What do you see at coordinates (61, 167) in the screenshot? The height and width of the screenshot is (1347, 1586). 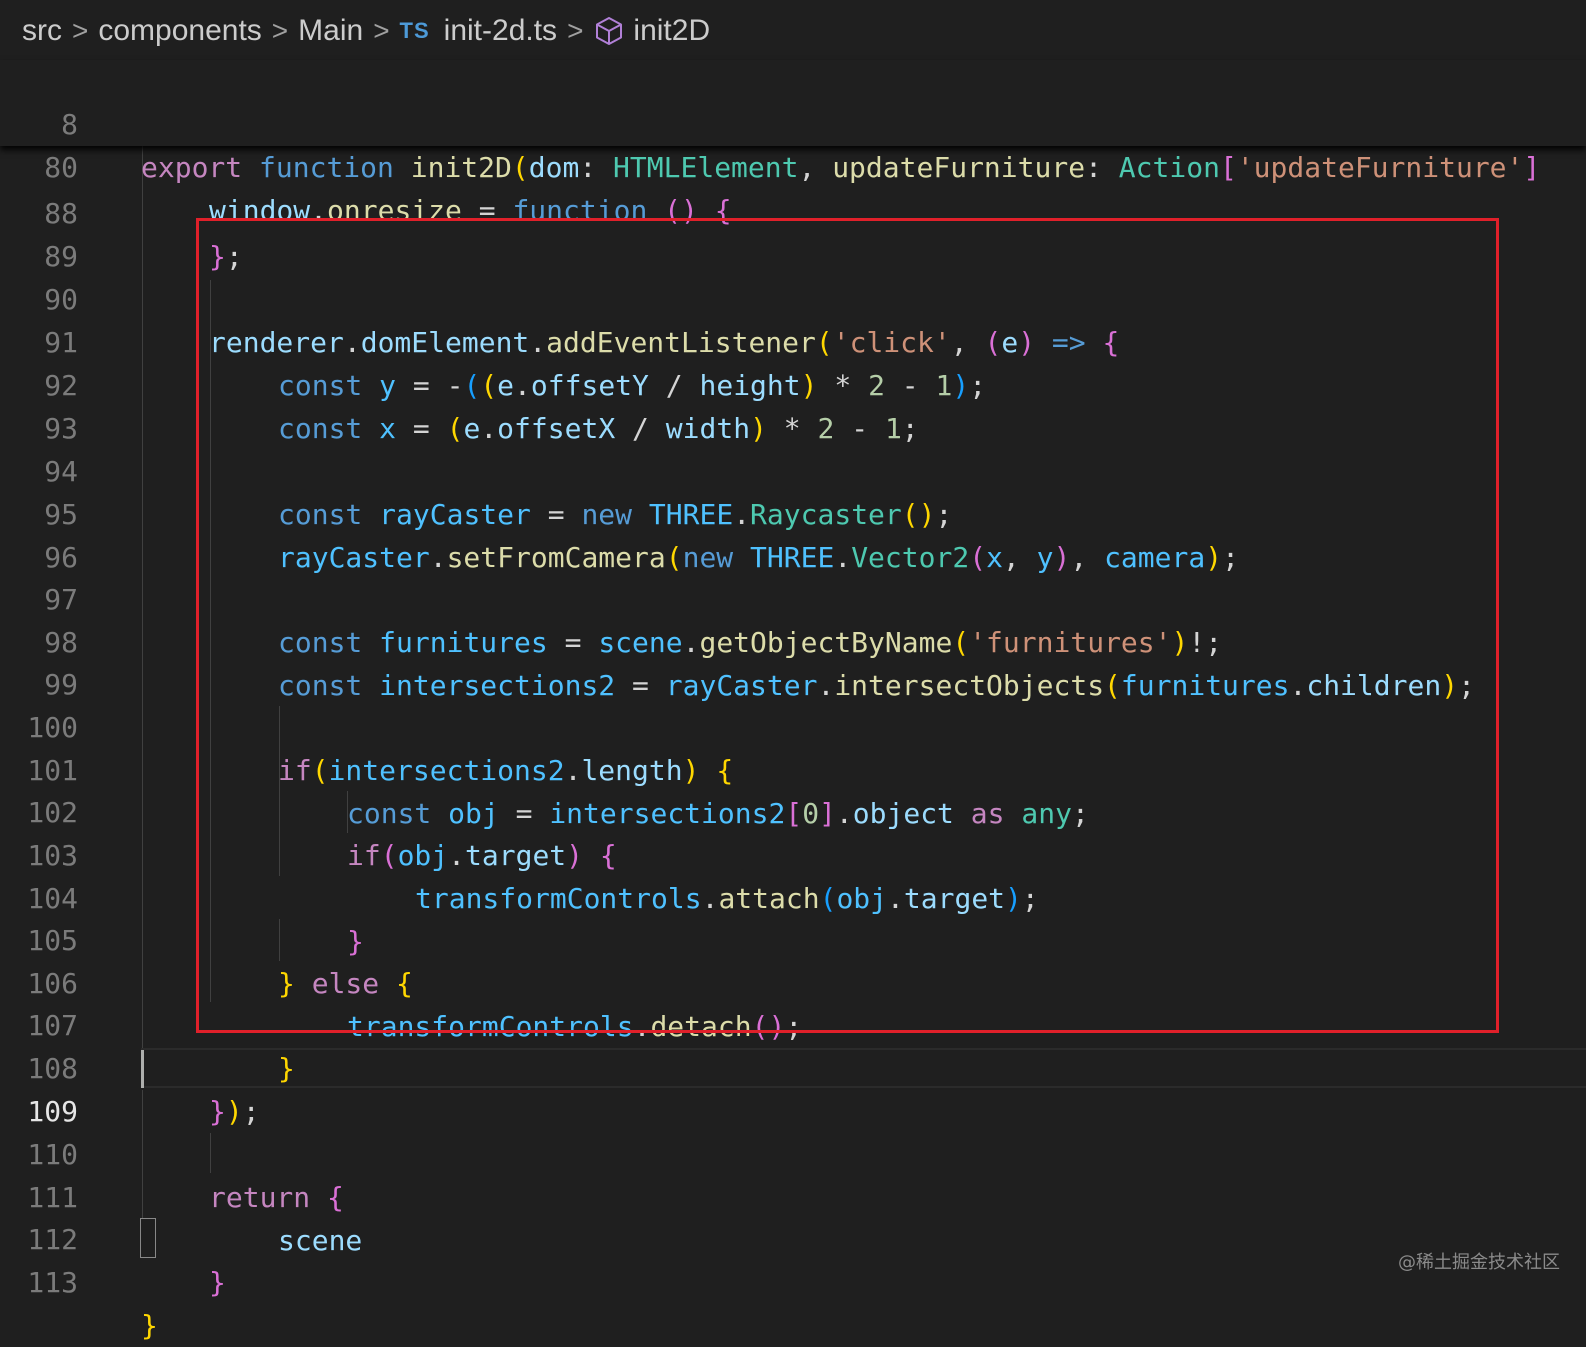 I see `line-number: 80` at bounding box center [61, 167].